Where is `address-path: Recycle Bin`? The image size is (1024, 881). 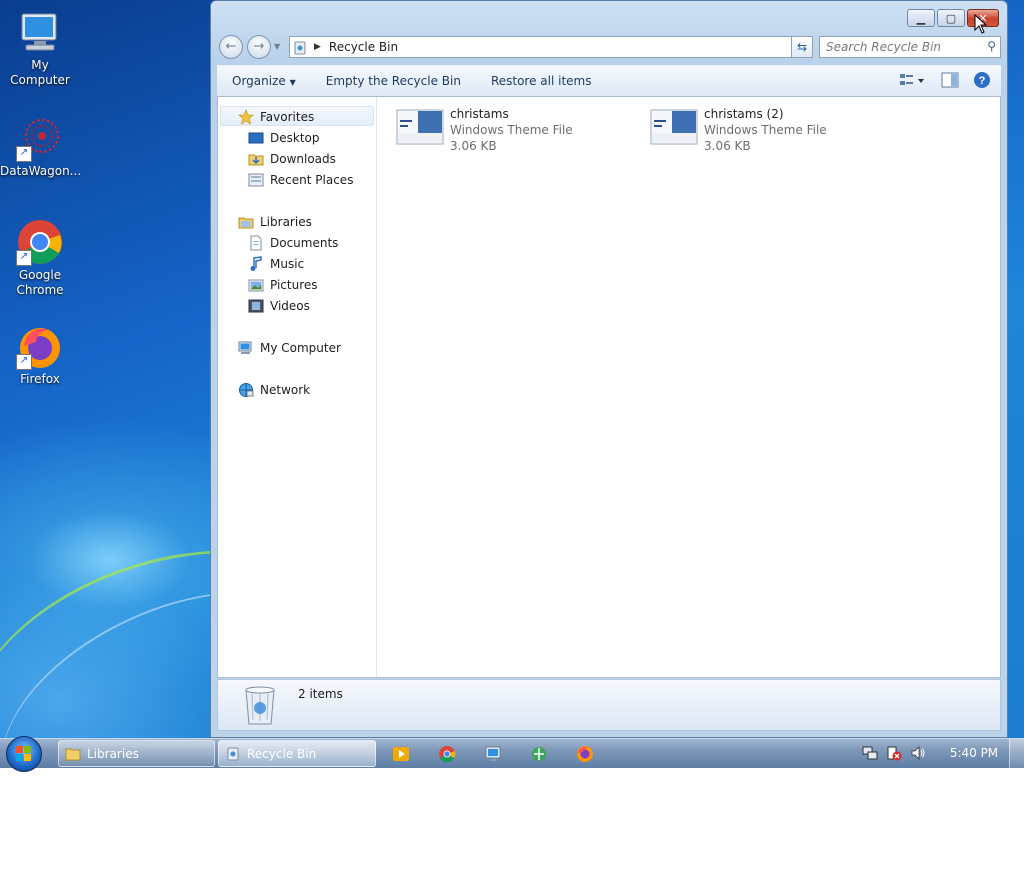 address-path: Recycle Bin is located at coordinates (363, 47).